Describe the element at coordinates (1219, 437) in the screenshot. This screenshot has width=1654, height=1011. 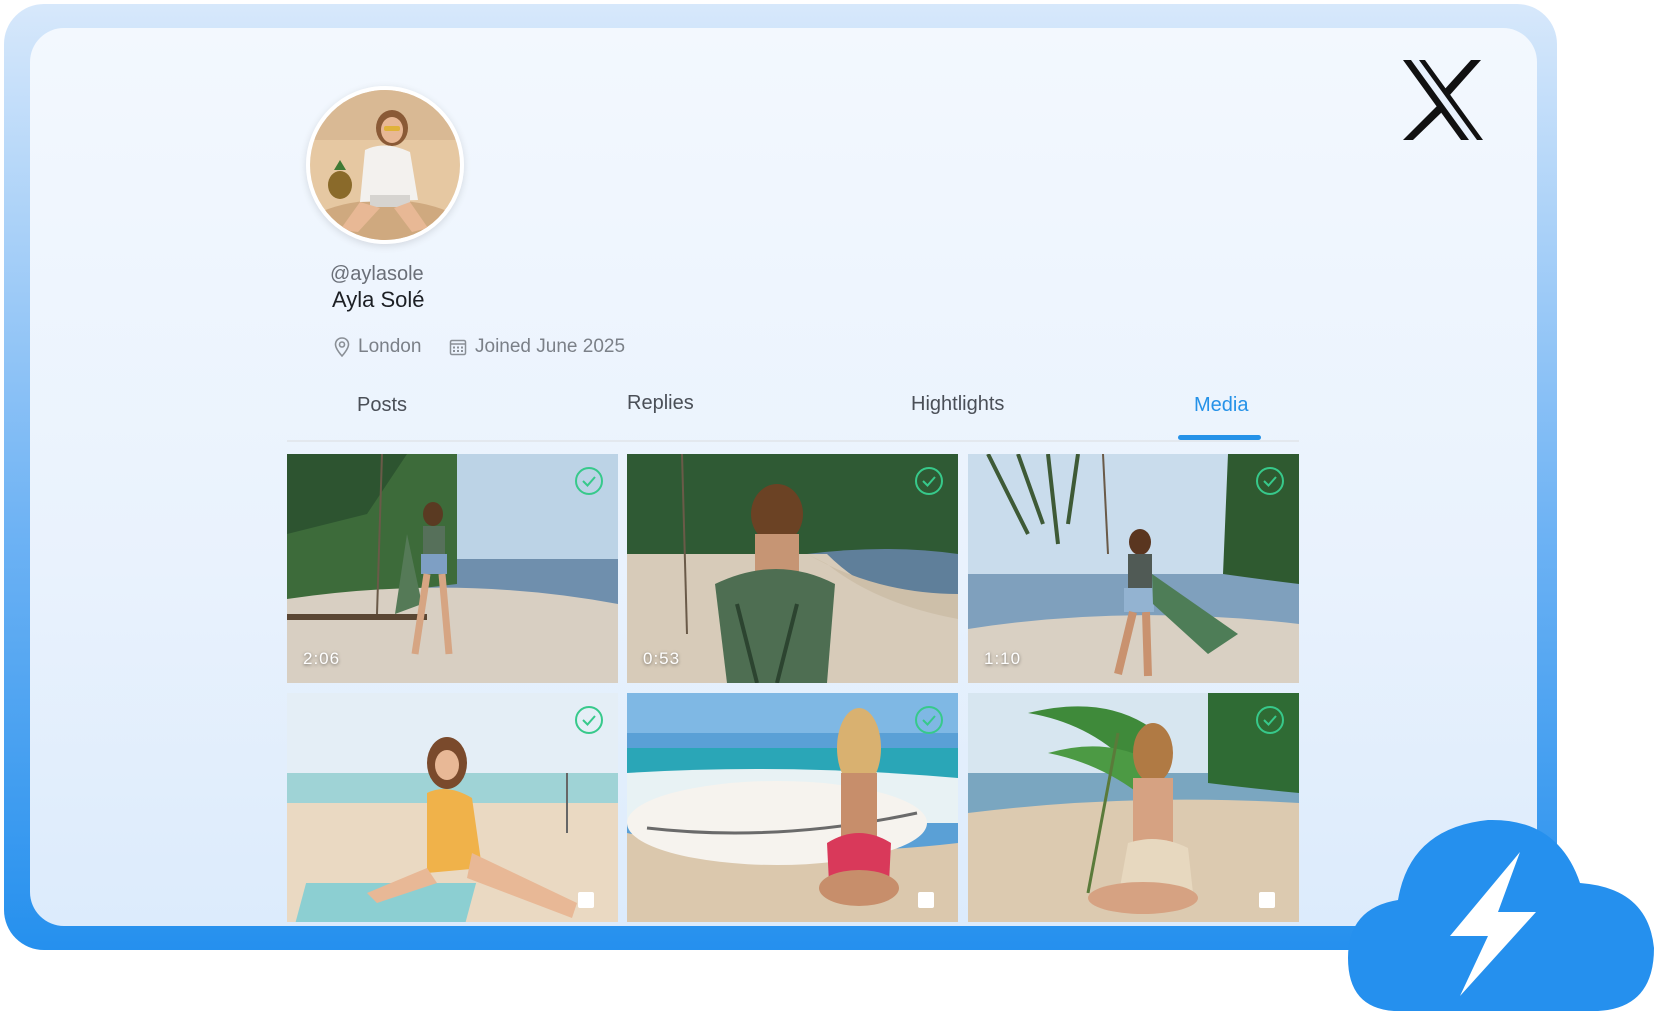
I see `active-tab-indicator` at that location.